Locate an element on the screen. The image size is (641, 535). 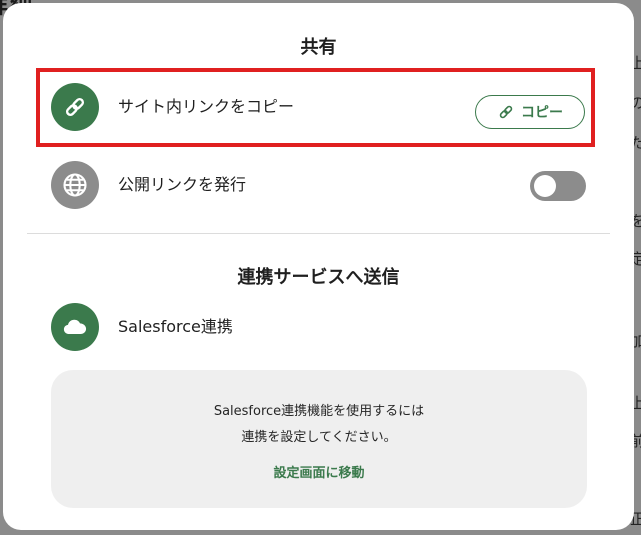
public-link-toggle is located at coordinates (558, 186).